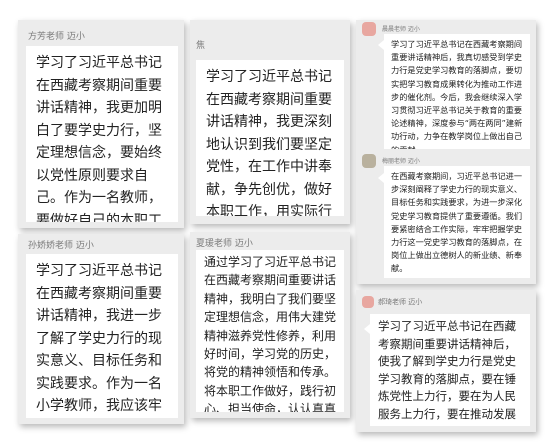  What do you see at coordinates (400, 302) in the screenshot?
I see `comment-author: 郝琦老师 迈小` at bounding box center [400, 302].